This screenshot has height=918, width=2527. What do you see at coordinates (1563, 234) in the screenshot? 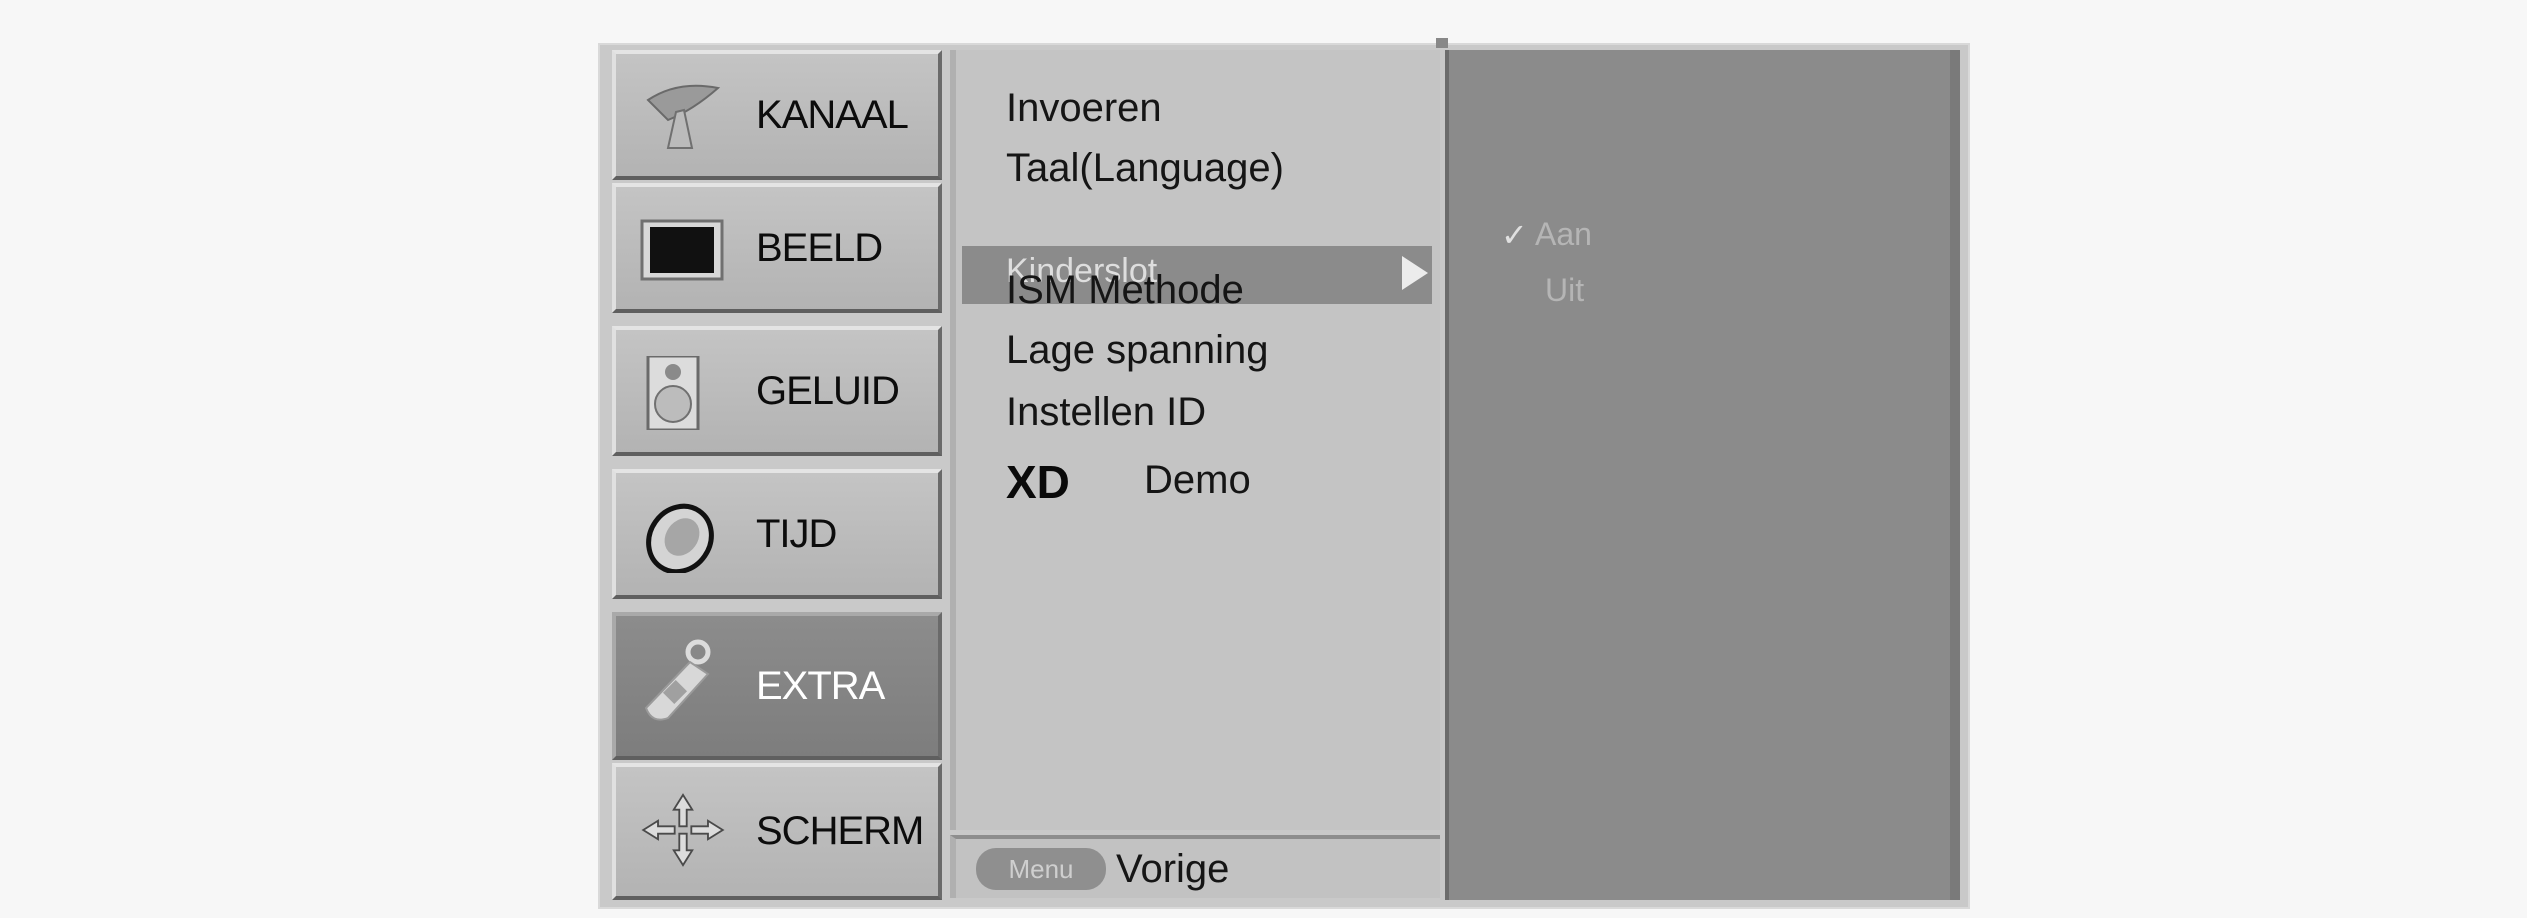
I see `option-aan: Aan` at bounding box center [1563, 234].